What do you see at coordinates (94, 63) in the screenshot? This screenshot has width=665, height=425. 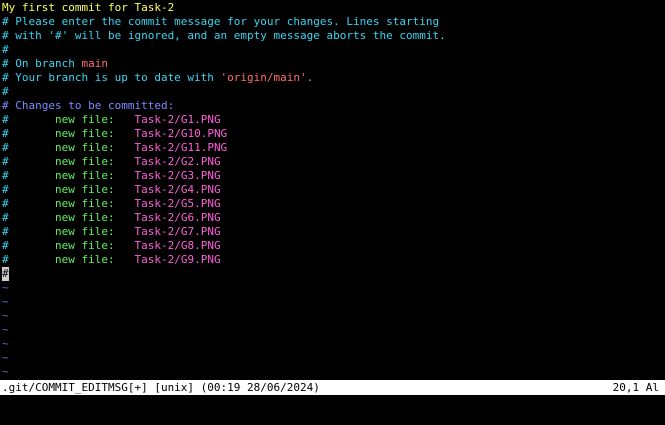 I see `branch-name: main` at bounding box center [94, 63].